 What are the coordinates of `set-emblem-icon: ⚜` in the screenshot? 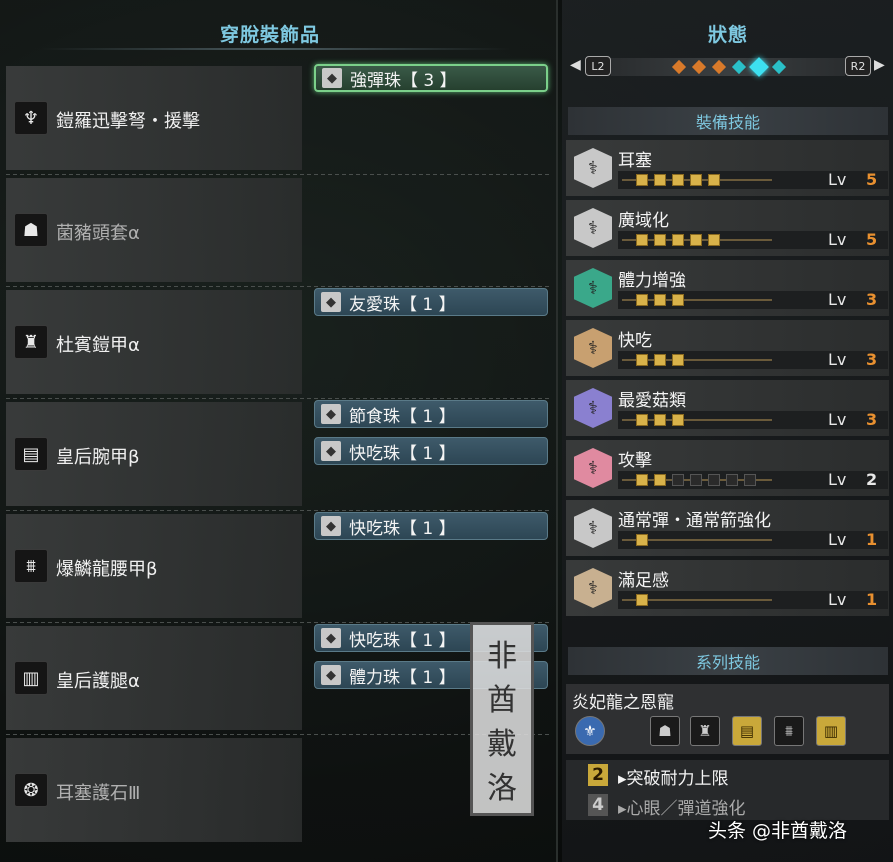 It's located at (590, 731).